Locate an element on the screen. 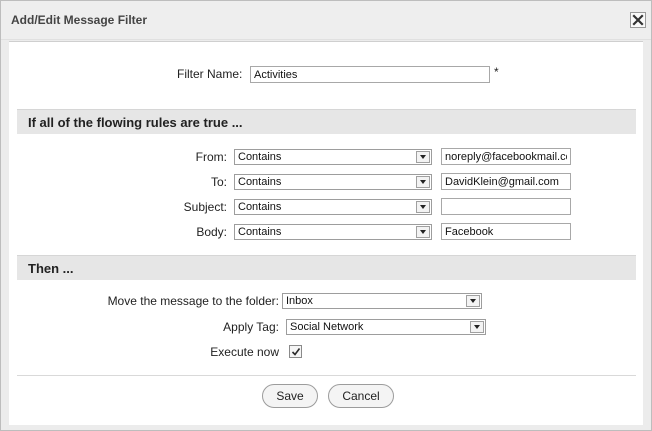  rule-label-from: From: is located at coordinates (211, 157).